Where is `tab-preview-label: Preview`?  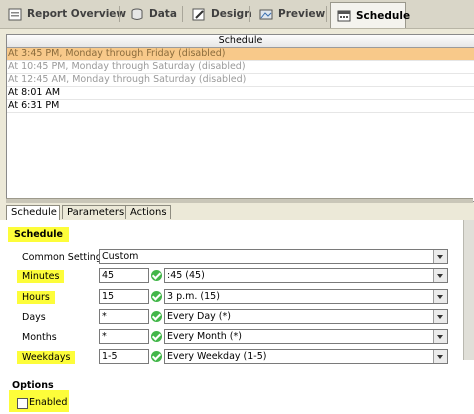 tab-preview-label: Preview is located at coordinates (302, 14).